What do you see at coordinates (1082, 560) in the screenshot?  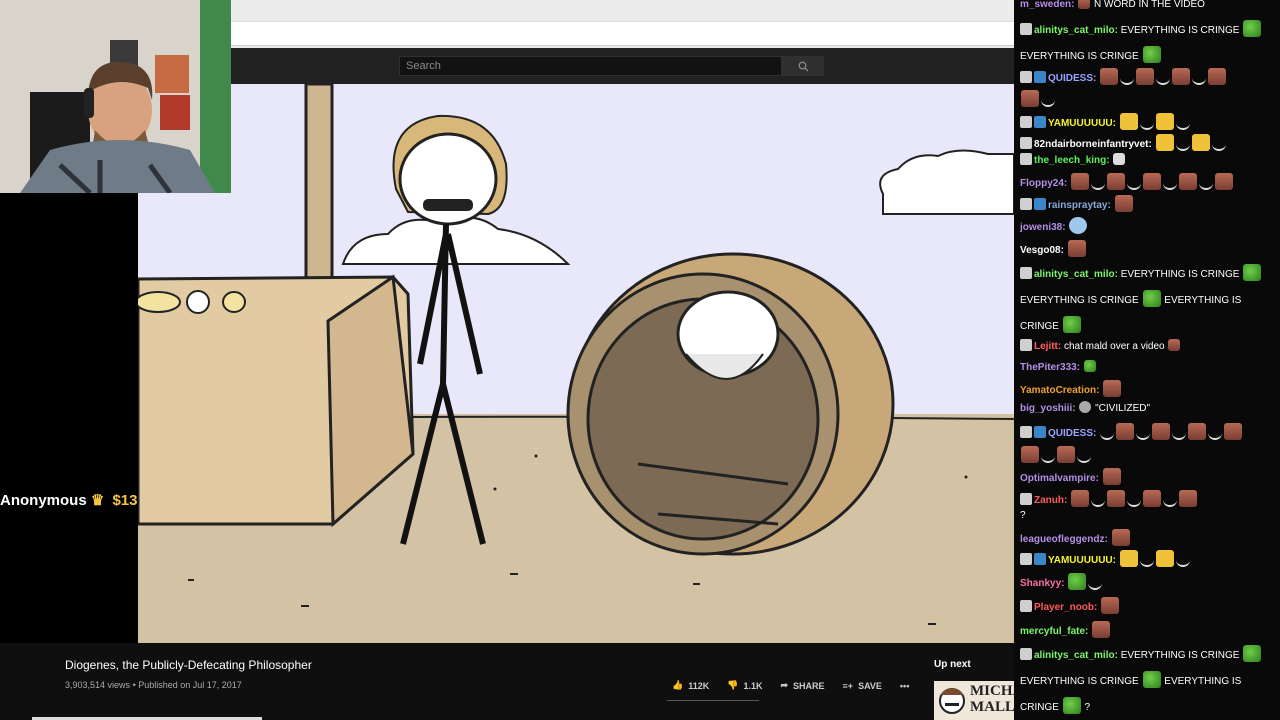 I see `chat-username: YAMUUUUUU:` at bounding box center [1082, 560].